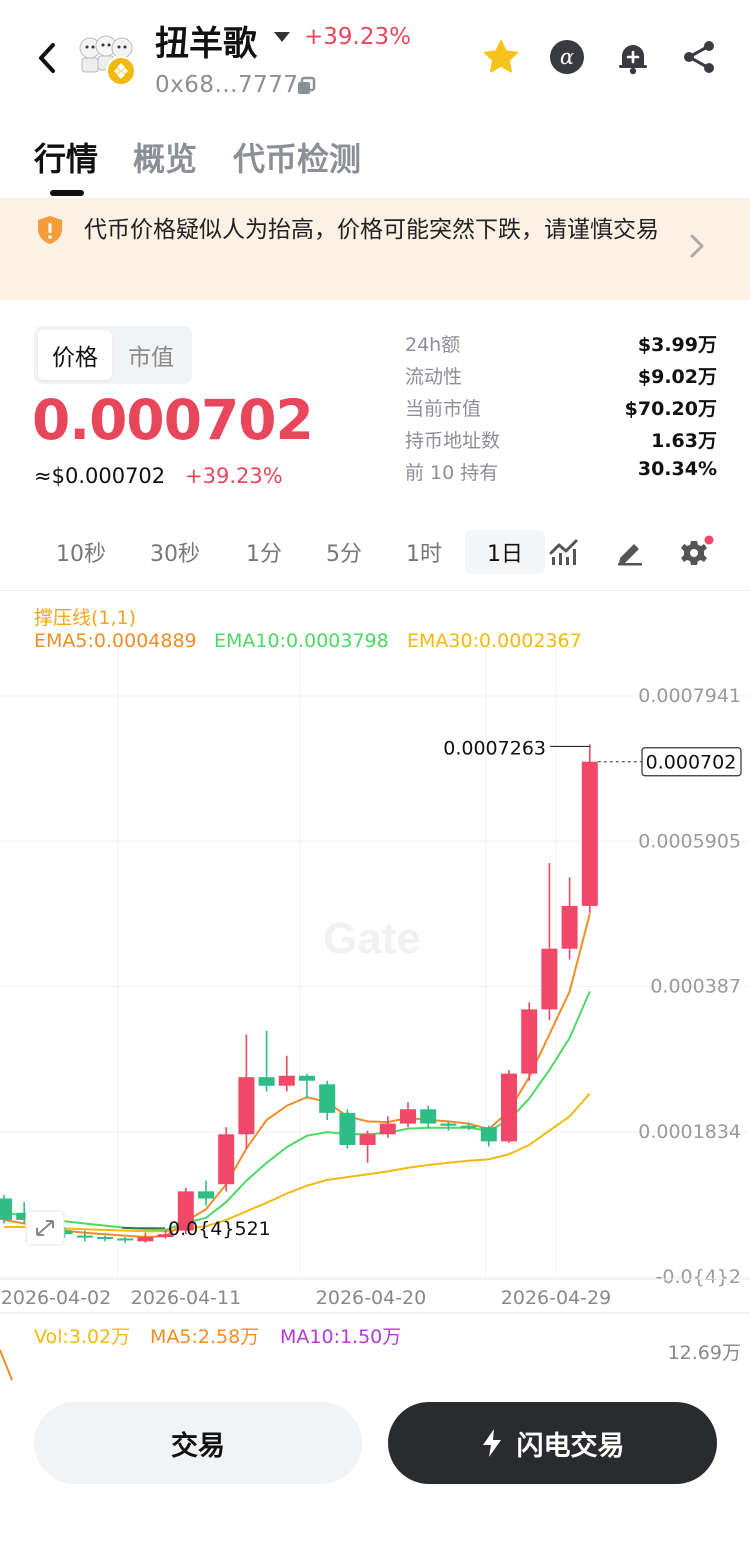 The width and height of the screenshot is (750, 1553). Describe the element at coordinates (173, 420) in the screenshot. I see `current-price: 0.000702` at that location.